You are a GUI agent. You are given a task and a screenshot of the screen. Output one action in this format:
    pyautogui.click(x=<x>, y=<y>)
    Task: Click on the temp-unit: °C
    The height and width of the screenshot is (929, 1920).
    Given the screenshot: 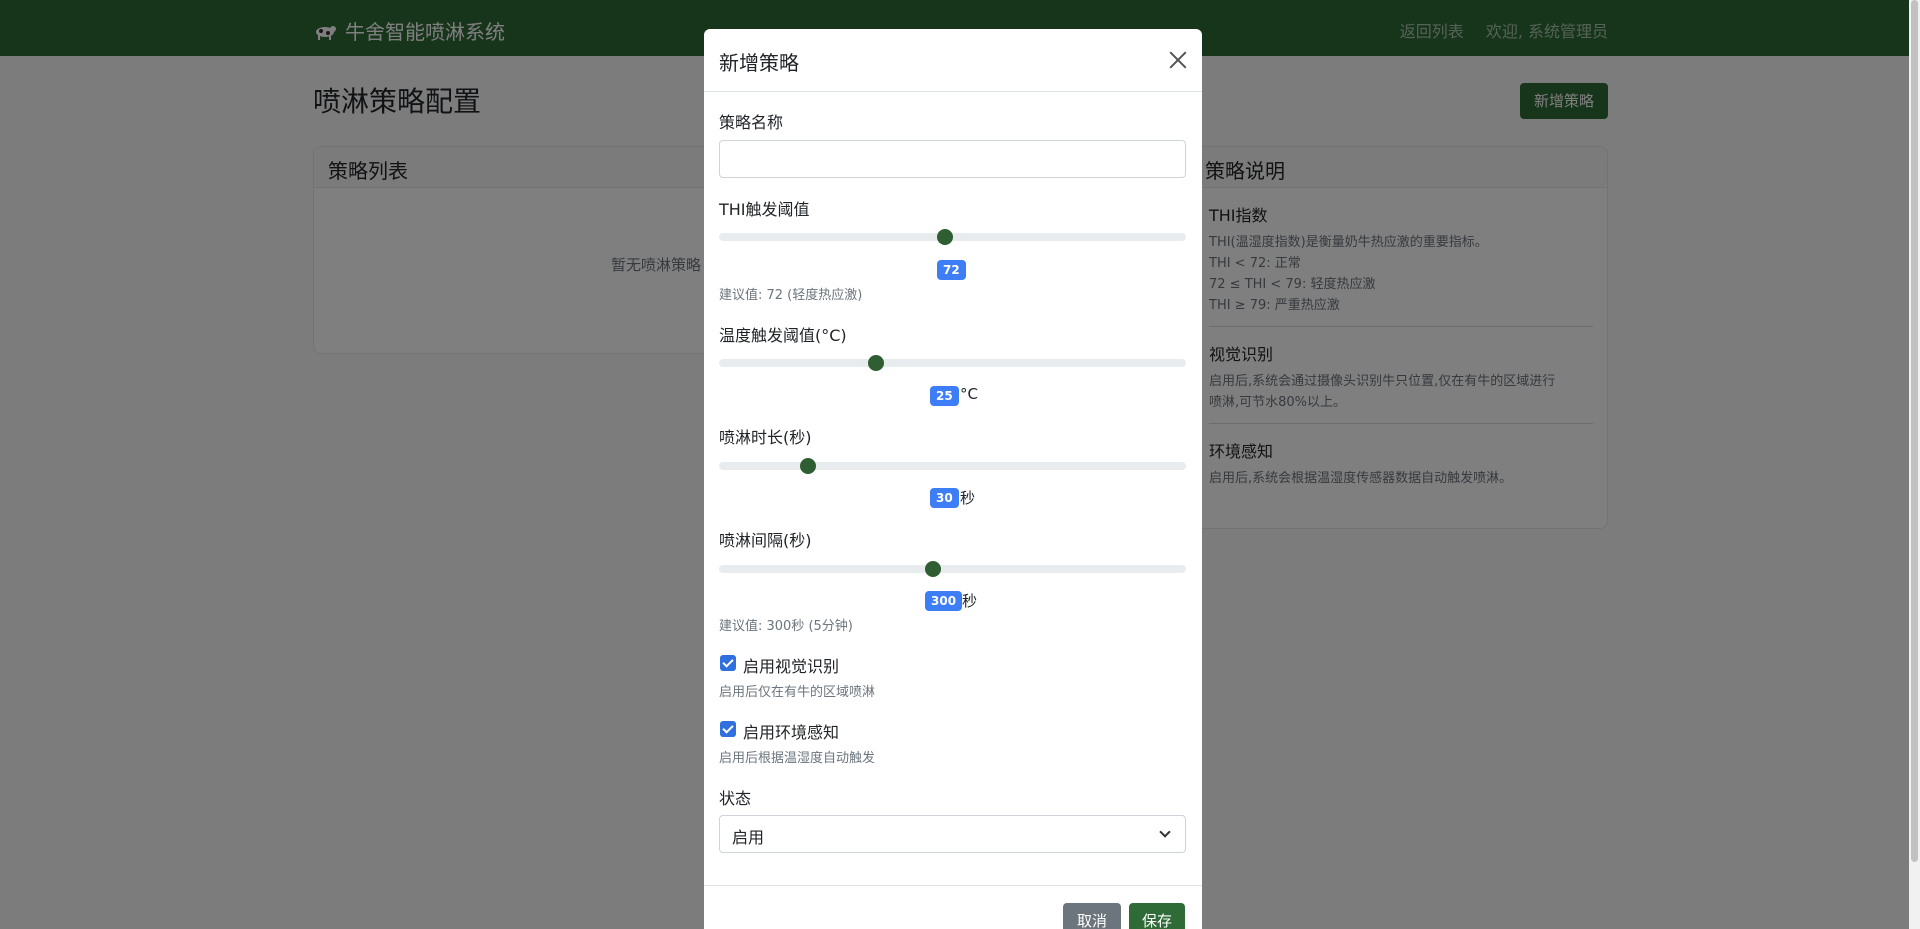 What is the action you would take?
    pyautogui.click(x=969, y=394)
    